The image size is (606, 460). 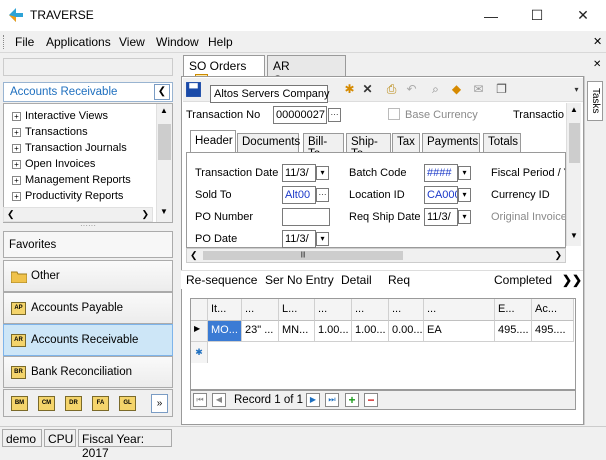 What do you see at coordinates (322, 239) in the screenshot?
I see `po-date-dropdown-icon: ▾` at bounding box center [322, 239].